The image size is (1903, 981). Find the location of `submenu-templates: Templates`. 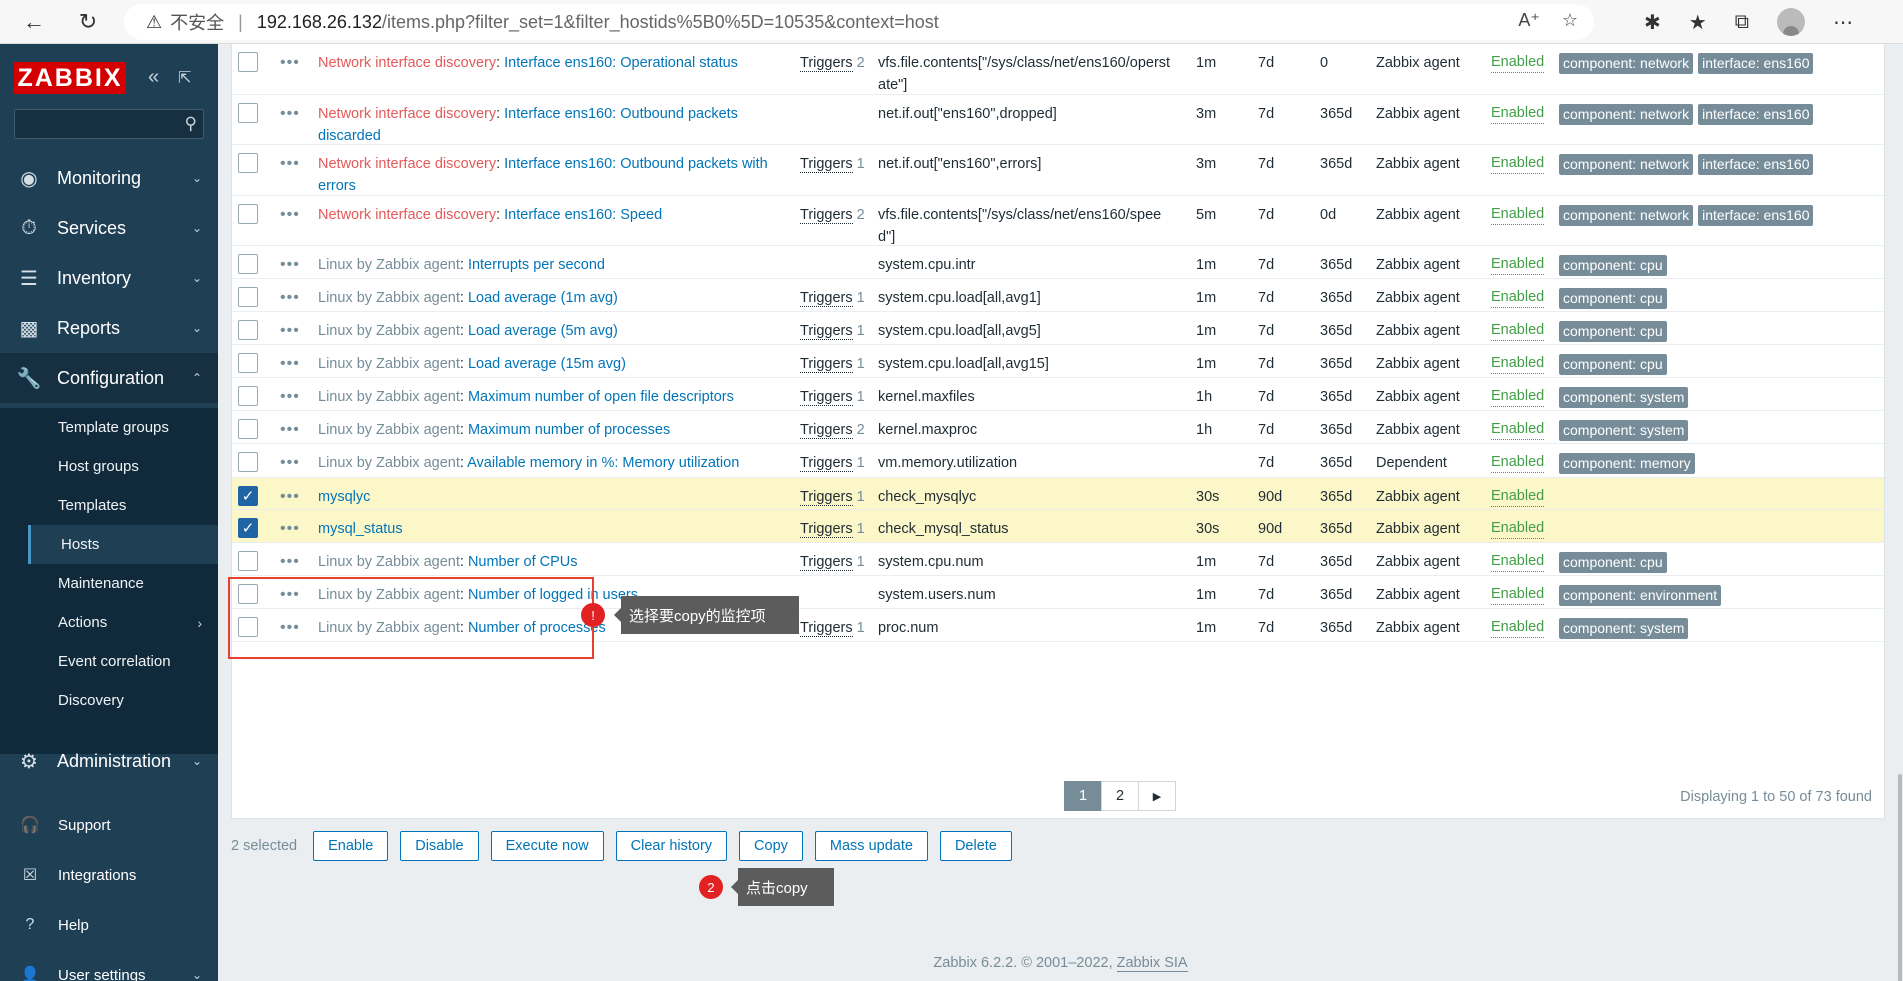

submenu-templates: Templates is located at coordinates (123, 505).